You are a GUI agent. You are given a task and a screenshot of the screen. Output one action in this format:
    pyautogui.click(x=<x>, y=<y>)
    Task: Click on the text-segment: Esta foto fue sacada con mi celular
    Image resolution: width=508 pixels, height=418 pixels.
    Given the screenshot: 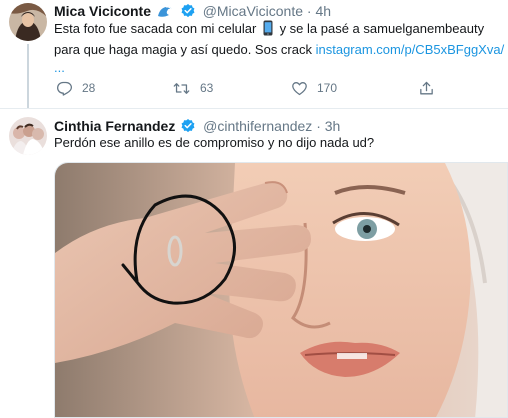 What is the action you would take?
    pyautogui.click(x=157, y=28)
    